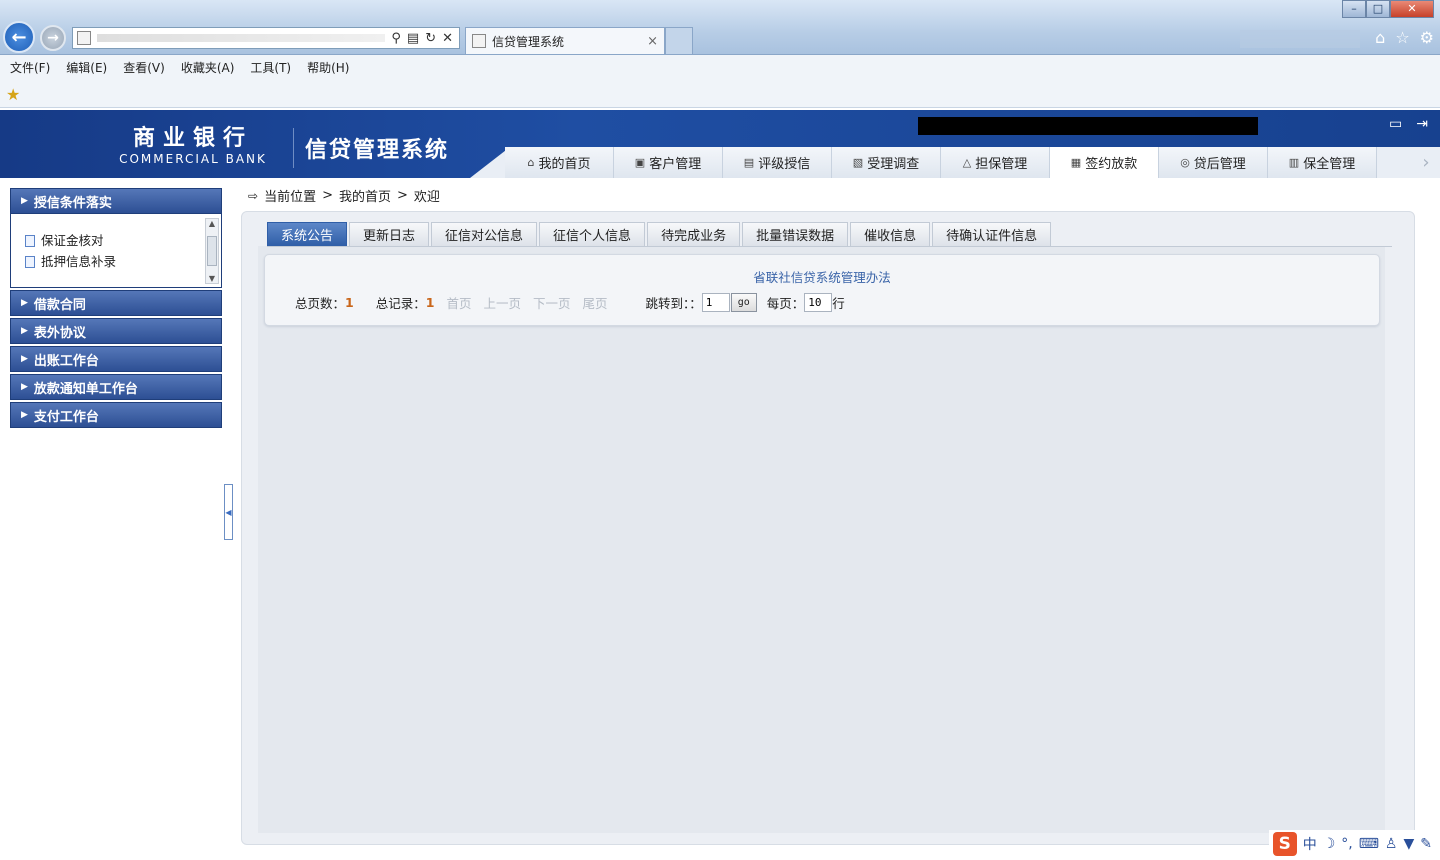 The image size is (1440, 860). Describe the element at coordinates (594, 302) in the screenshot. I see `last-page-link: 尾页` at that location.